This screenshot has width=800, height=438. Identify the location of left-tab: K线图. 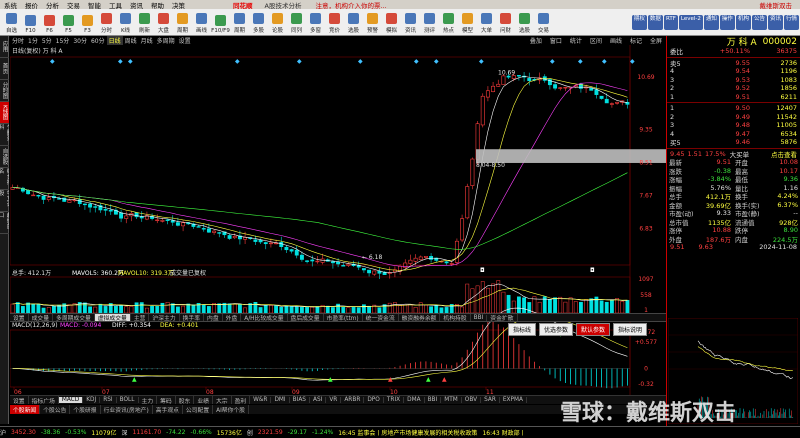
(4, 113).